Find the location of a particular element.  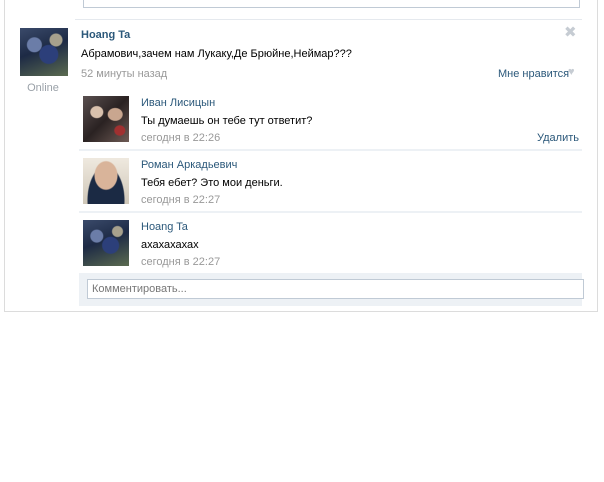

reply-text: ахахахахах is located at coordinates (170, 245).